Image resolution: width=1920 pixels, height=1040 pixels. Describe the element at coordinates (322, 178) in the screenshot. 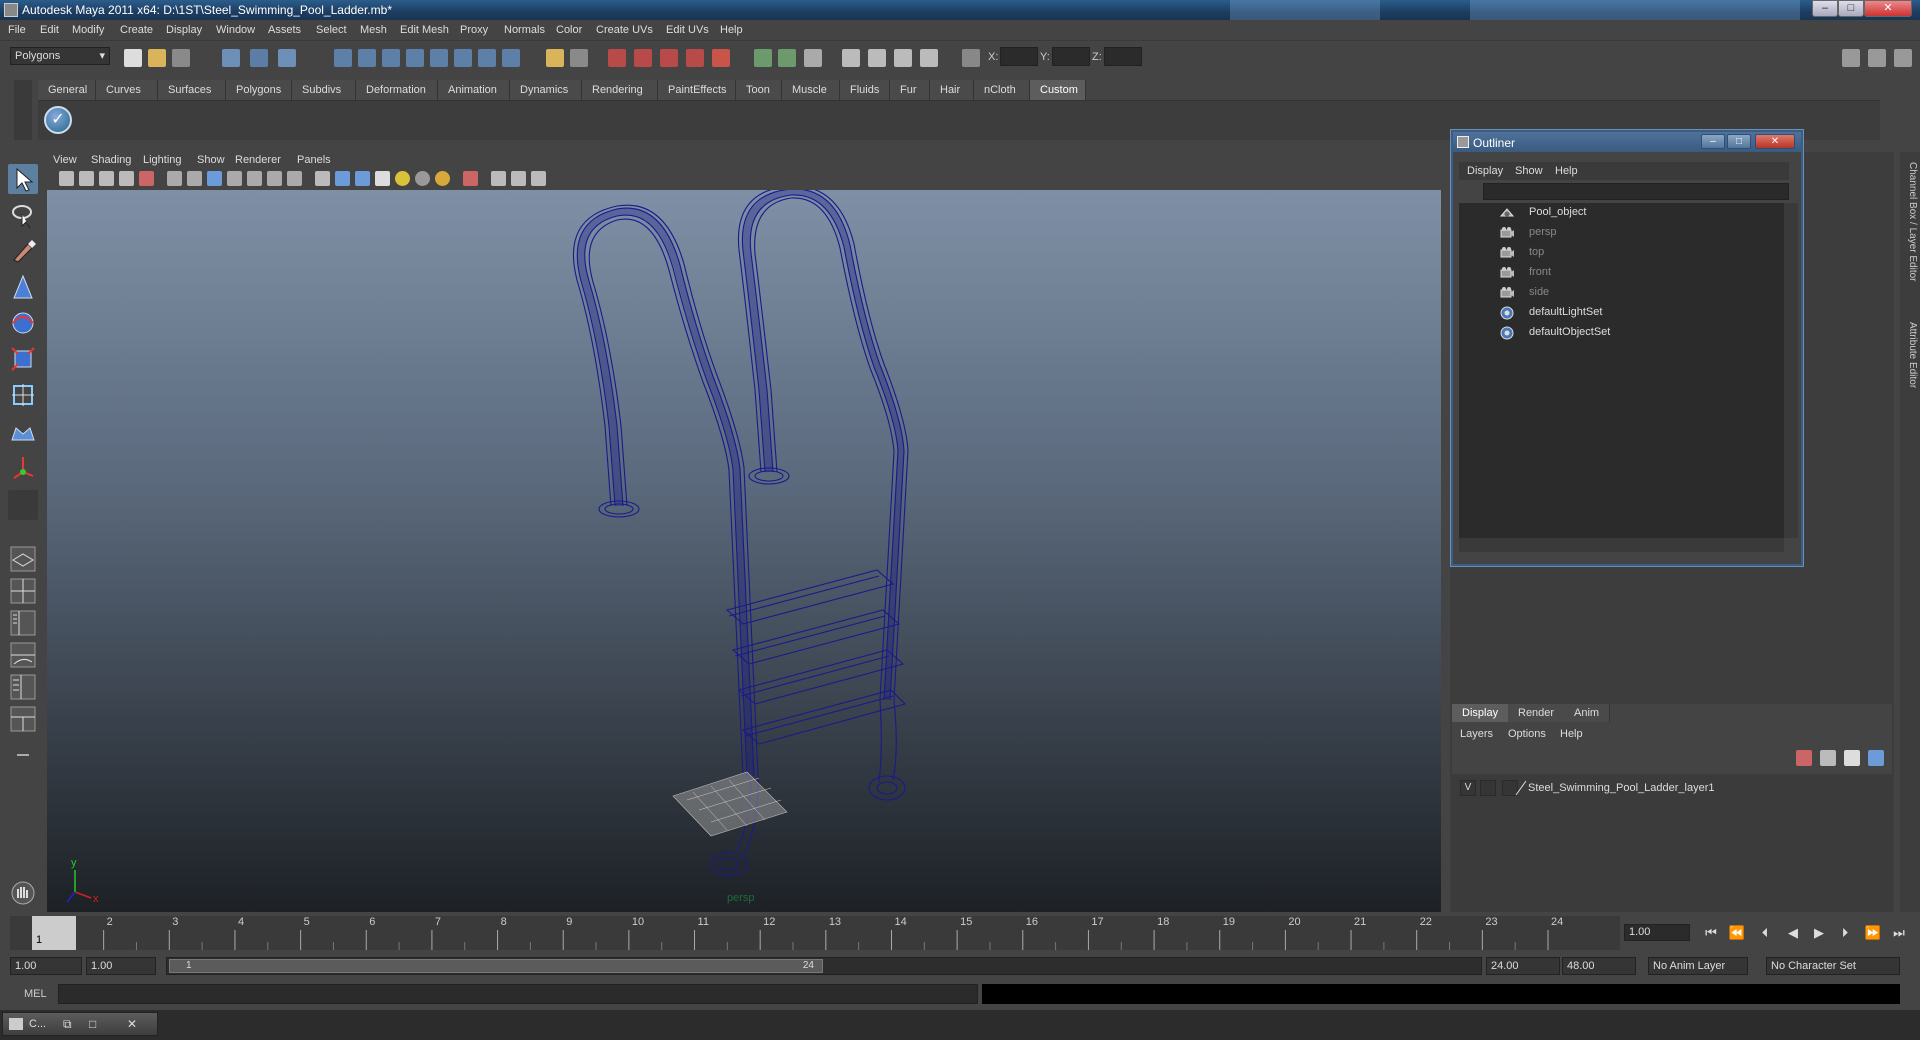

I see `wireframe-icon` at that location.